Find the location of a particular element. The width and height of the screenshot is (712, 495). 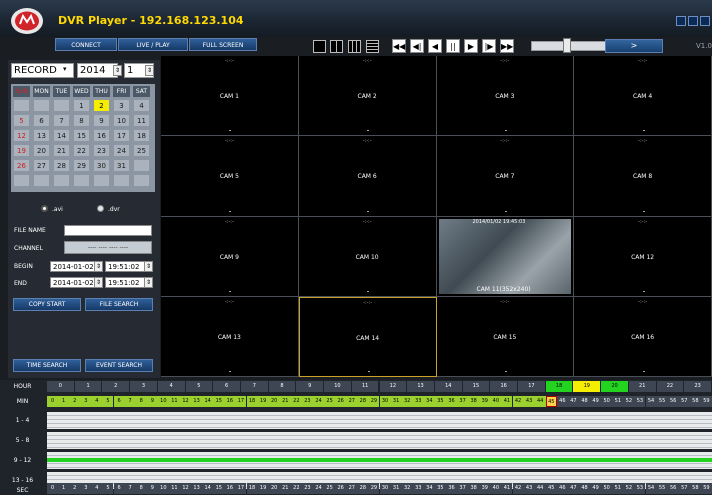

second-cell: 34 is located at coordinates (429, 488).